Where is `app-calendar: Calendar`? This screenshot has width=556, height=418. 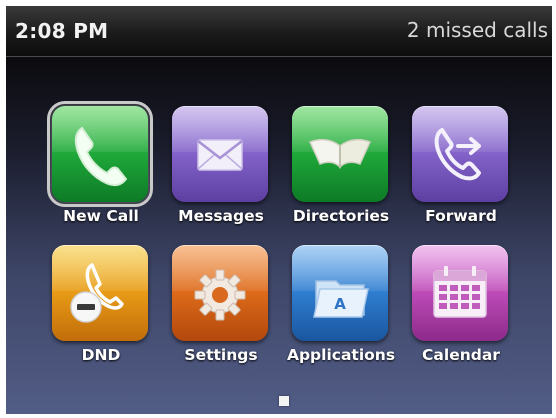 app-calendar: Calendar is located at coordinates (461, 311).